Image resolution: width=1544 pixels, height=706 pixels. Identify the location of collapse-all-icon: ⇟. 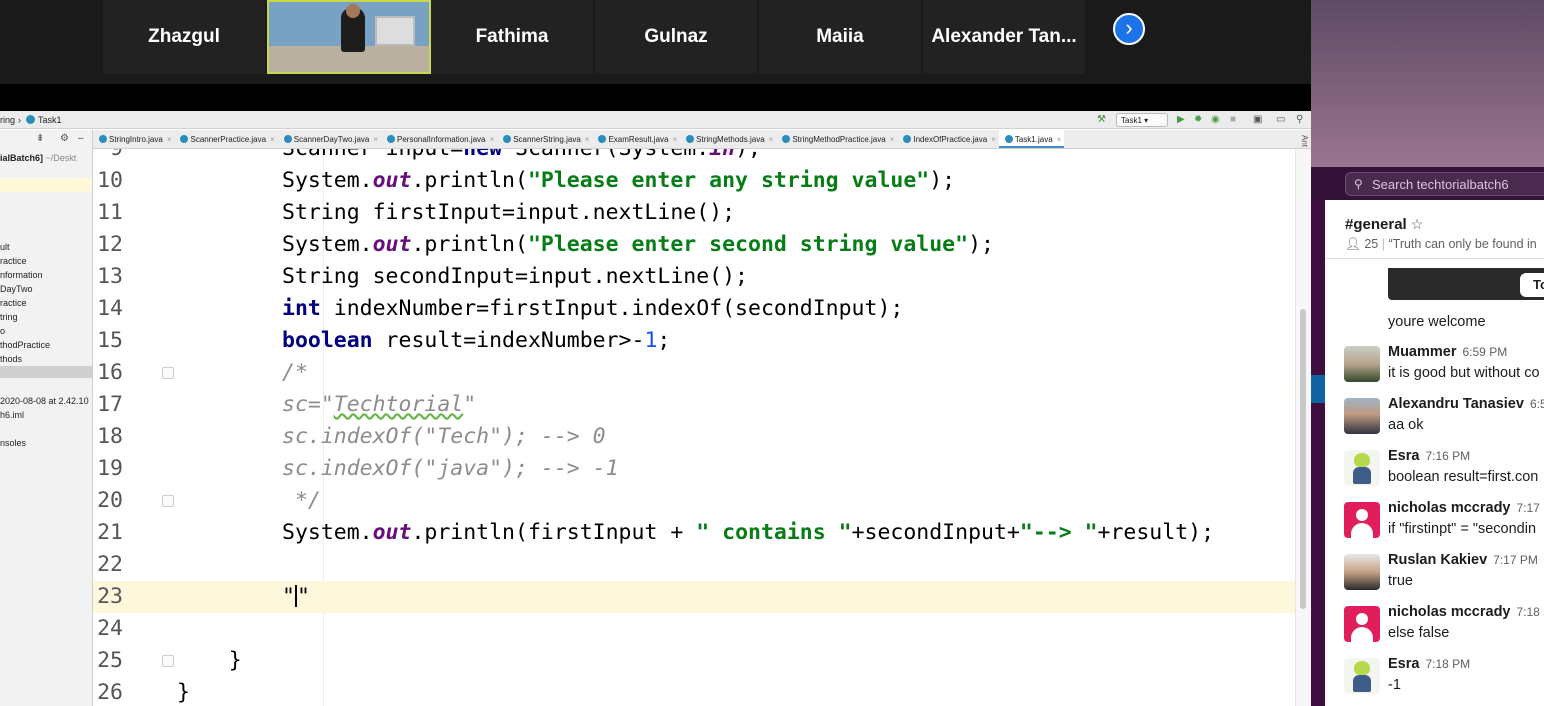
(40, 138).